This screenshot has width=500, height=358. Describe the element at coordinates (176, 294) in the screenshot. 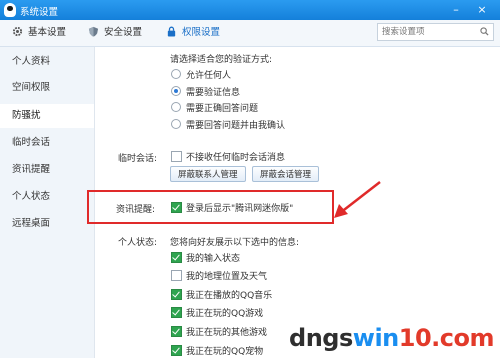

I see `status-checkbox-music` at that location.